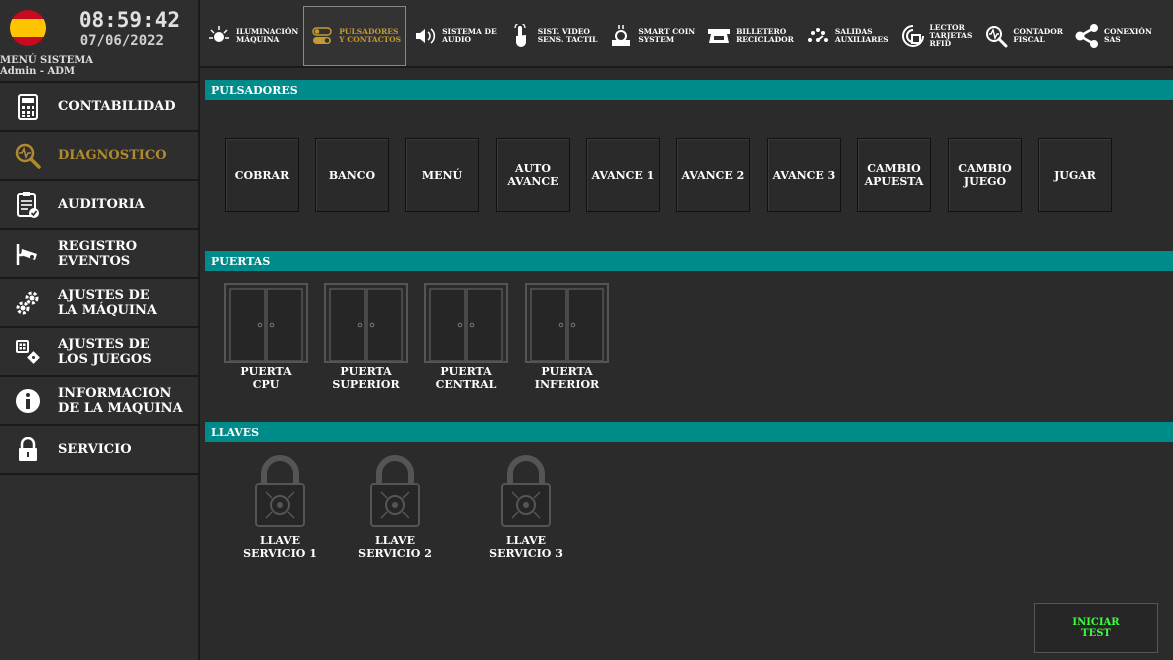 The height and width of the screenshot is (660, 1173). I want to click on door-cpu: PUERTA CPU, so click(266, 337).